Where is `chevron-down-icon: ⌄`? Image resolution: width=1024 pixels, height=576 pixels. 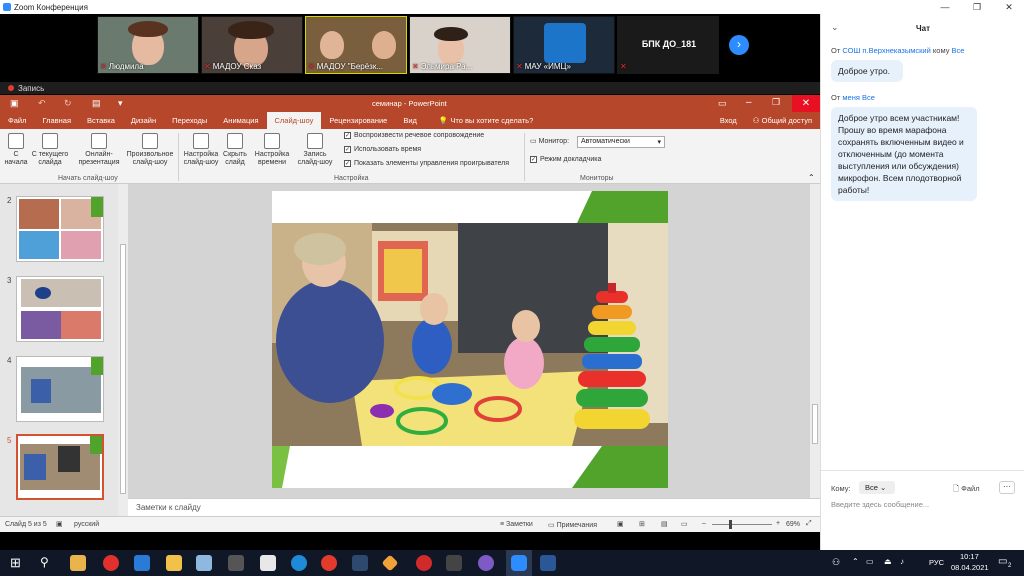 chevron-down-icon: ⌄ is located at coordinates (835, 27).